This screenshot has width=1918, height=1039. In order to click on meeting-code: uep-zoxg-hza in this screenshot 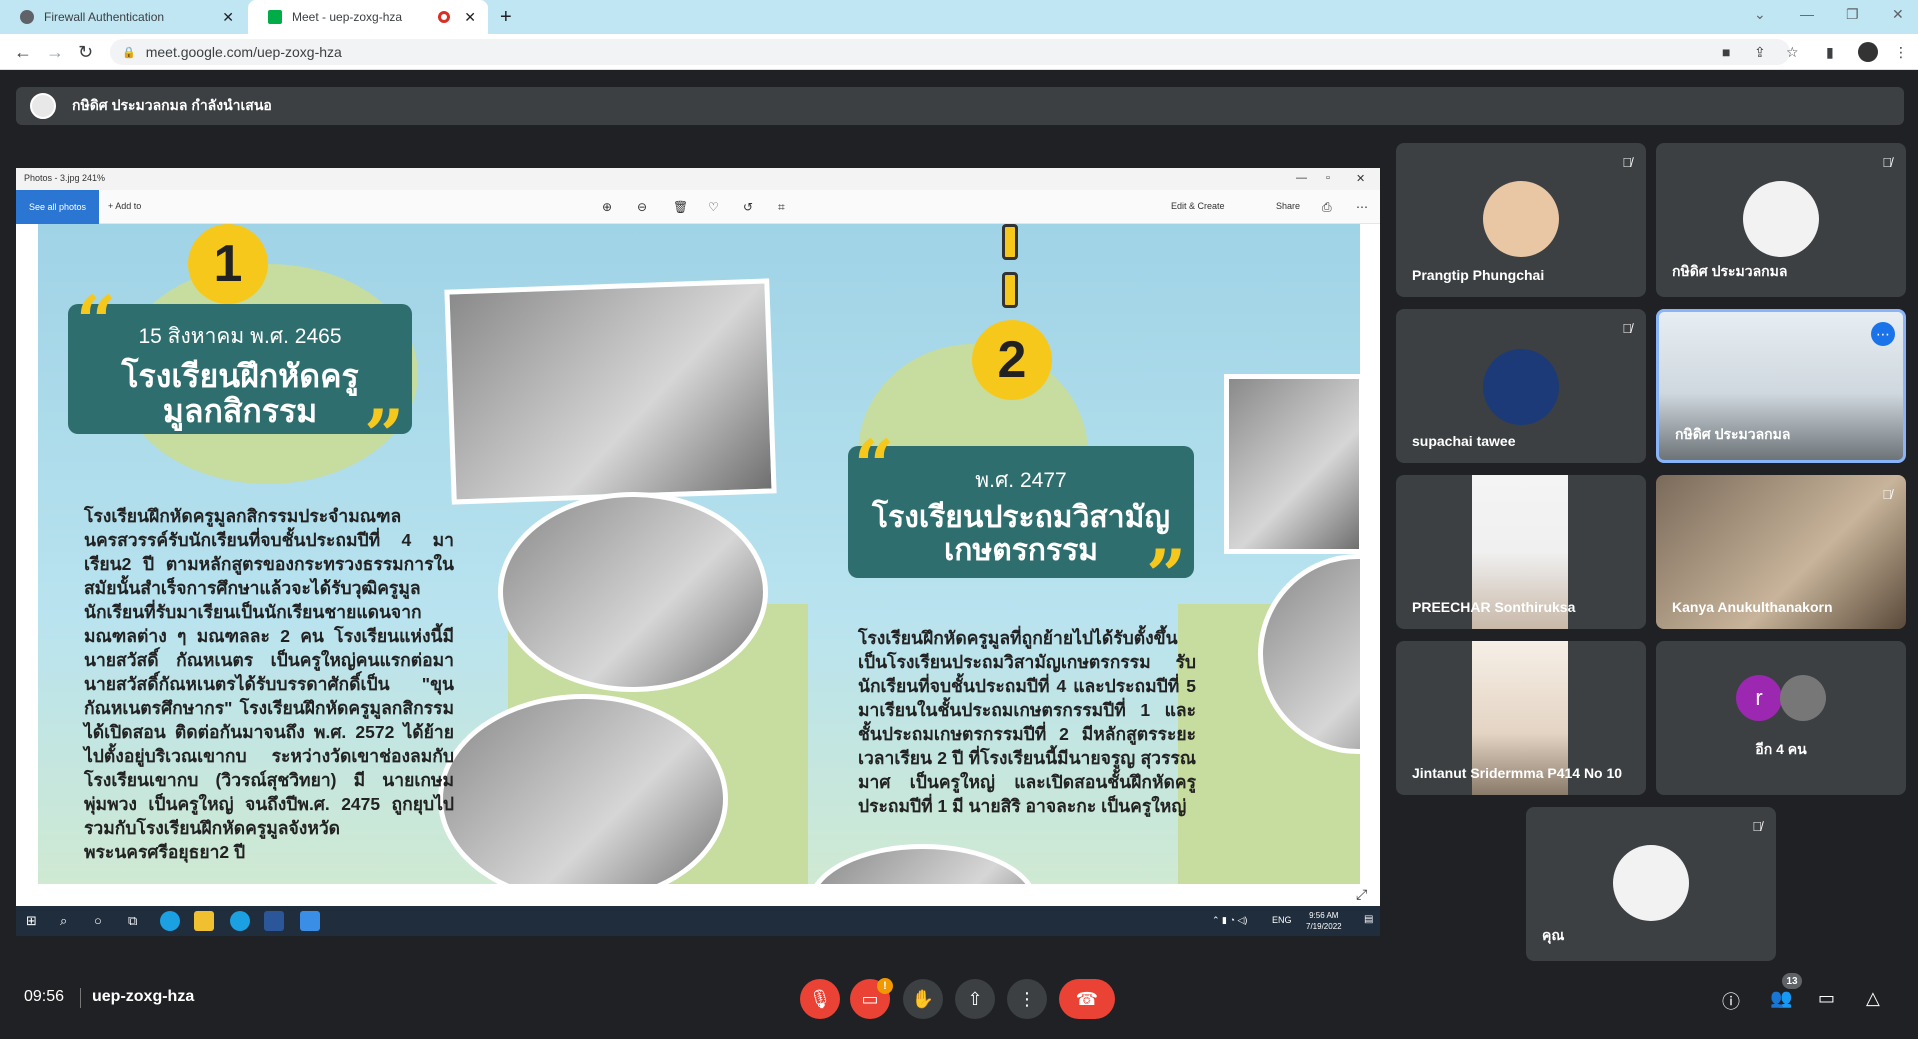, I will do `click(143, 996)`.